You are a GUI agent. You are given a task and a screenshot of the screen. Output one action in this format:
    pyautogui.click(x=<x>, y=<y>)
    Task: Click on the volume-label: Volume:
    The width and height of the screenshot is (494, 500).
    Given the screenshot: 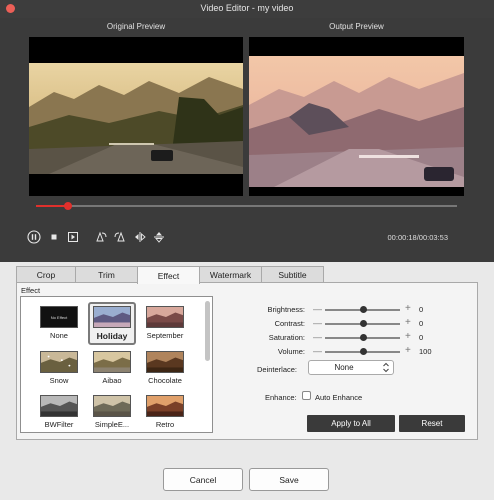 What is the action you would take?
    pyautogui.click(x=291, y=351)
    